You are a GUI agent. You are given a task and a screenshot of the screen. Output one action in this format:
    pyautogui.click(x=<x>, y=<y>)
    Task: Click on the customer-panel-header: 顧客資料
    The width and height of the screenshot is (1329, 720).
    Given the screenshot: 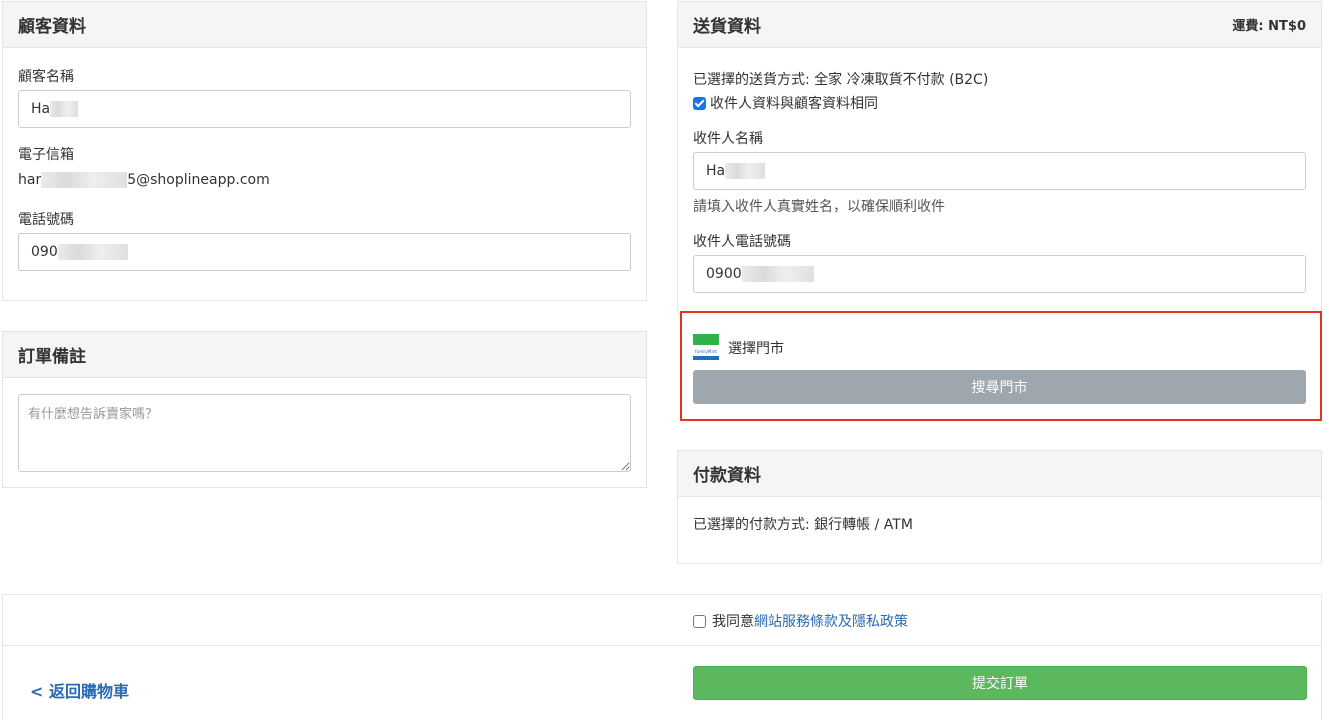 What is the action you would take?
    pyautogui.click(x=324, y=25)
    